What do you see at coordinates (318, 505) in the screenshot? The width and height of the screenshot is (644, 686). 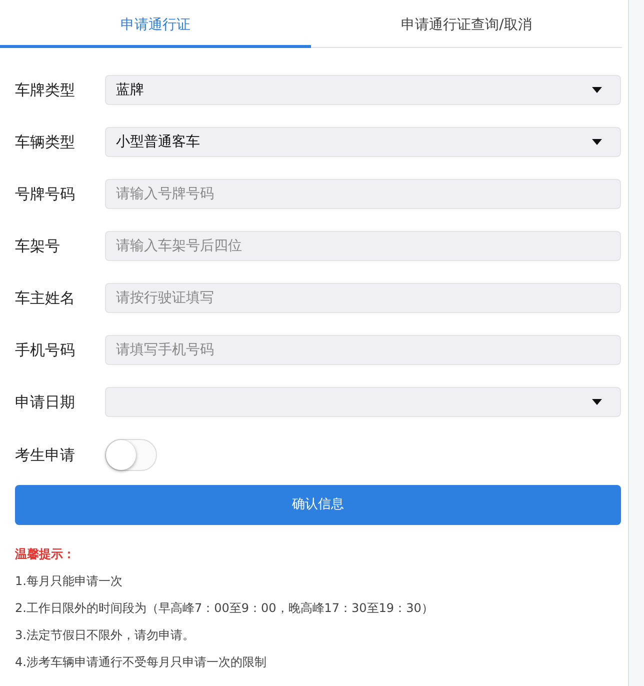 I see `confirm-button: 确认信息` at bounding box center [318, 505].